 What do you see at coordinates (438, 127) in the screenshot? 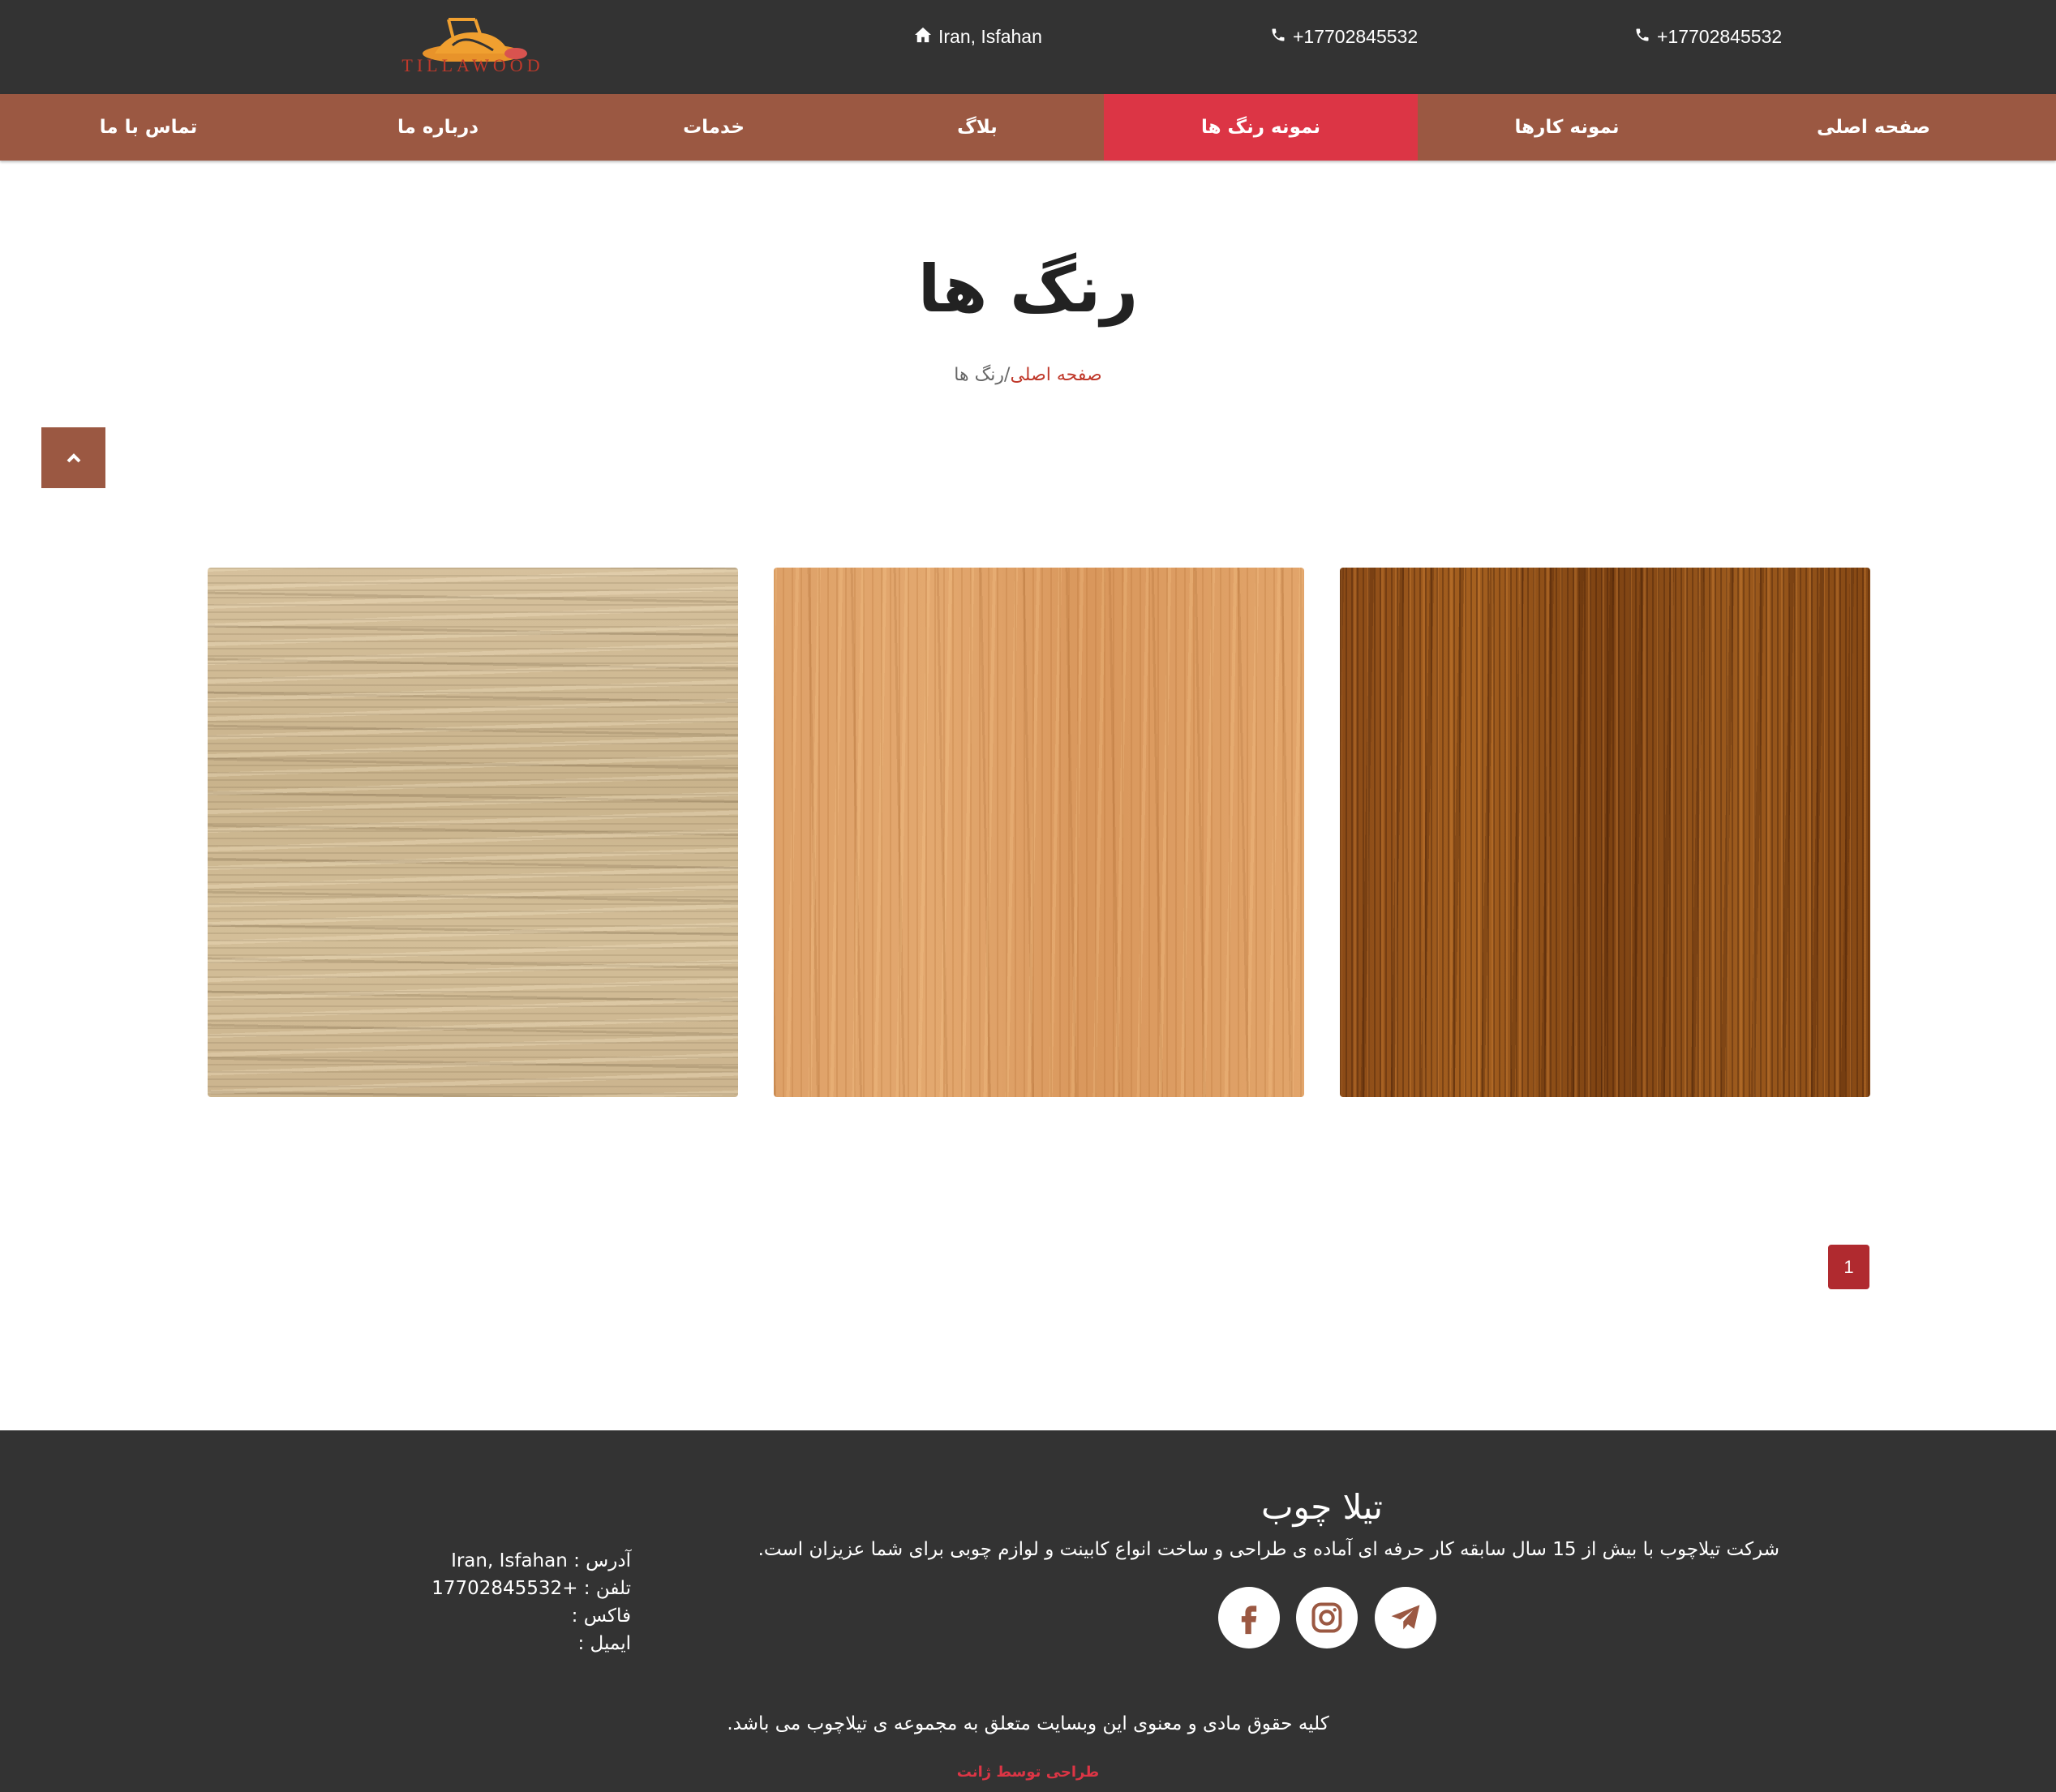
I see `nav-item-about: درباره ما` at bounding box center [438, 127].